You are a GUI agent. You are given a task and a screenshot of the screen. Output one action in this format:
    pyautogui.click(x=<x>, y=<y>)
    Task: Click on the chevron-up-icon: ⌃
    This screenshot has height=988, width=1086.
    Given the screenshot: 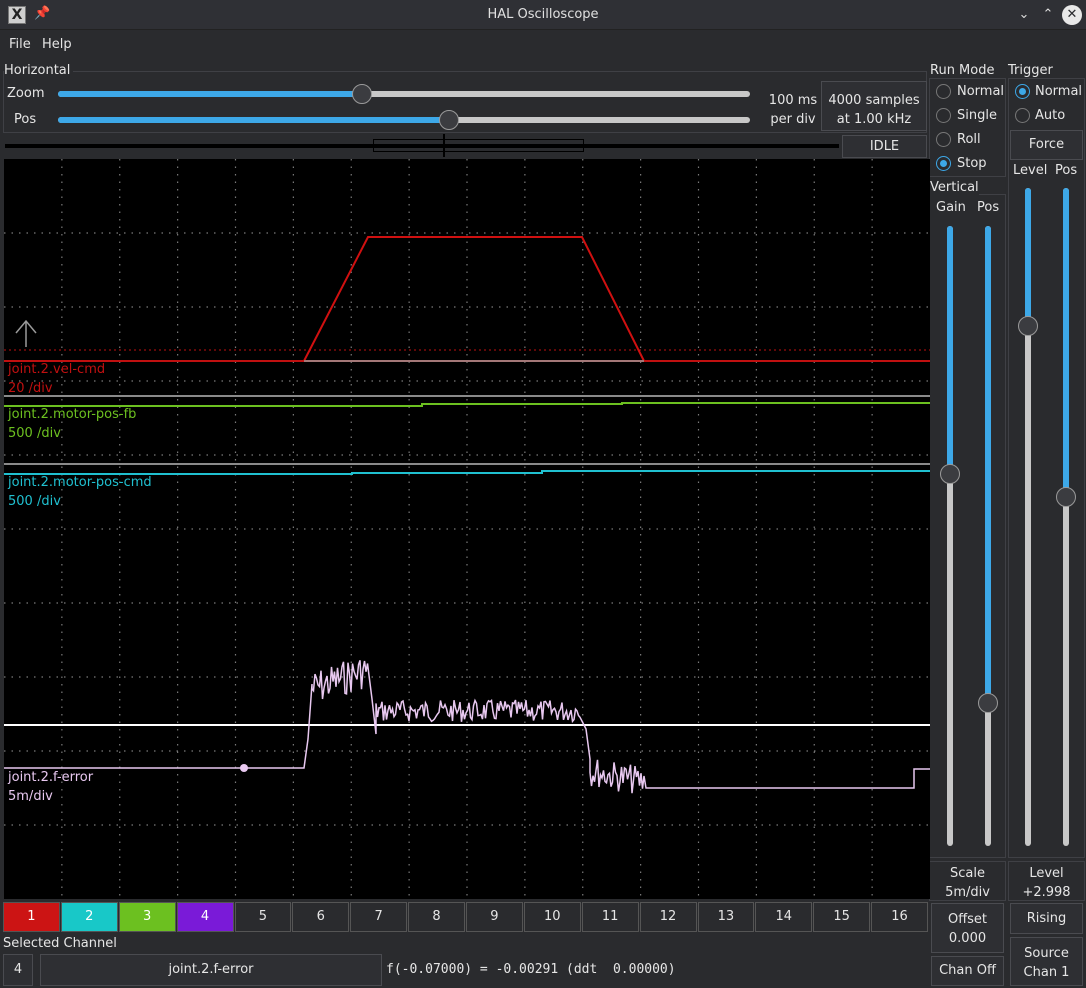 What is the action you would take?
    pyautogui.click(x=1048, y=15)
    